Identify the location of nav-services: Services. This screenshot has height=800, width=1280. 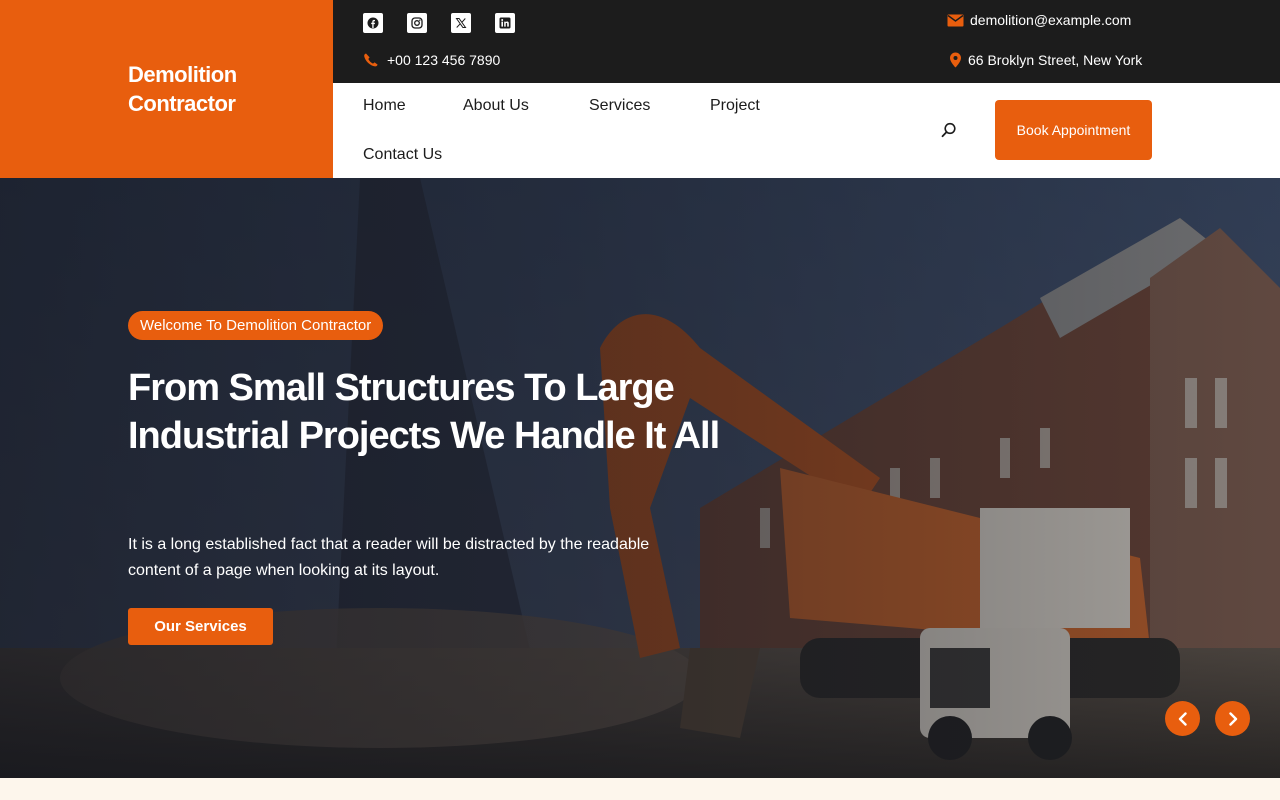
(619, 106).